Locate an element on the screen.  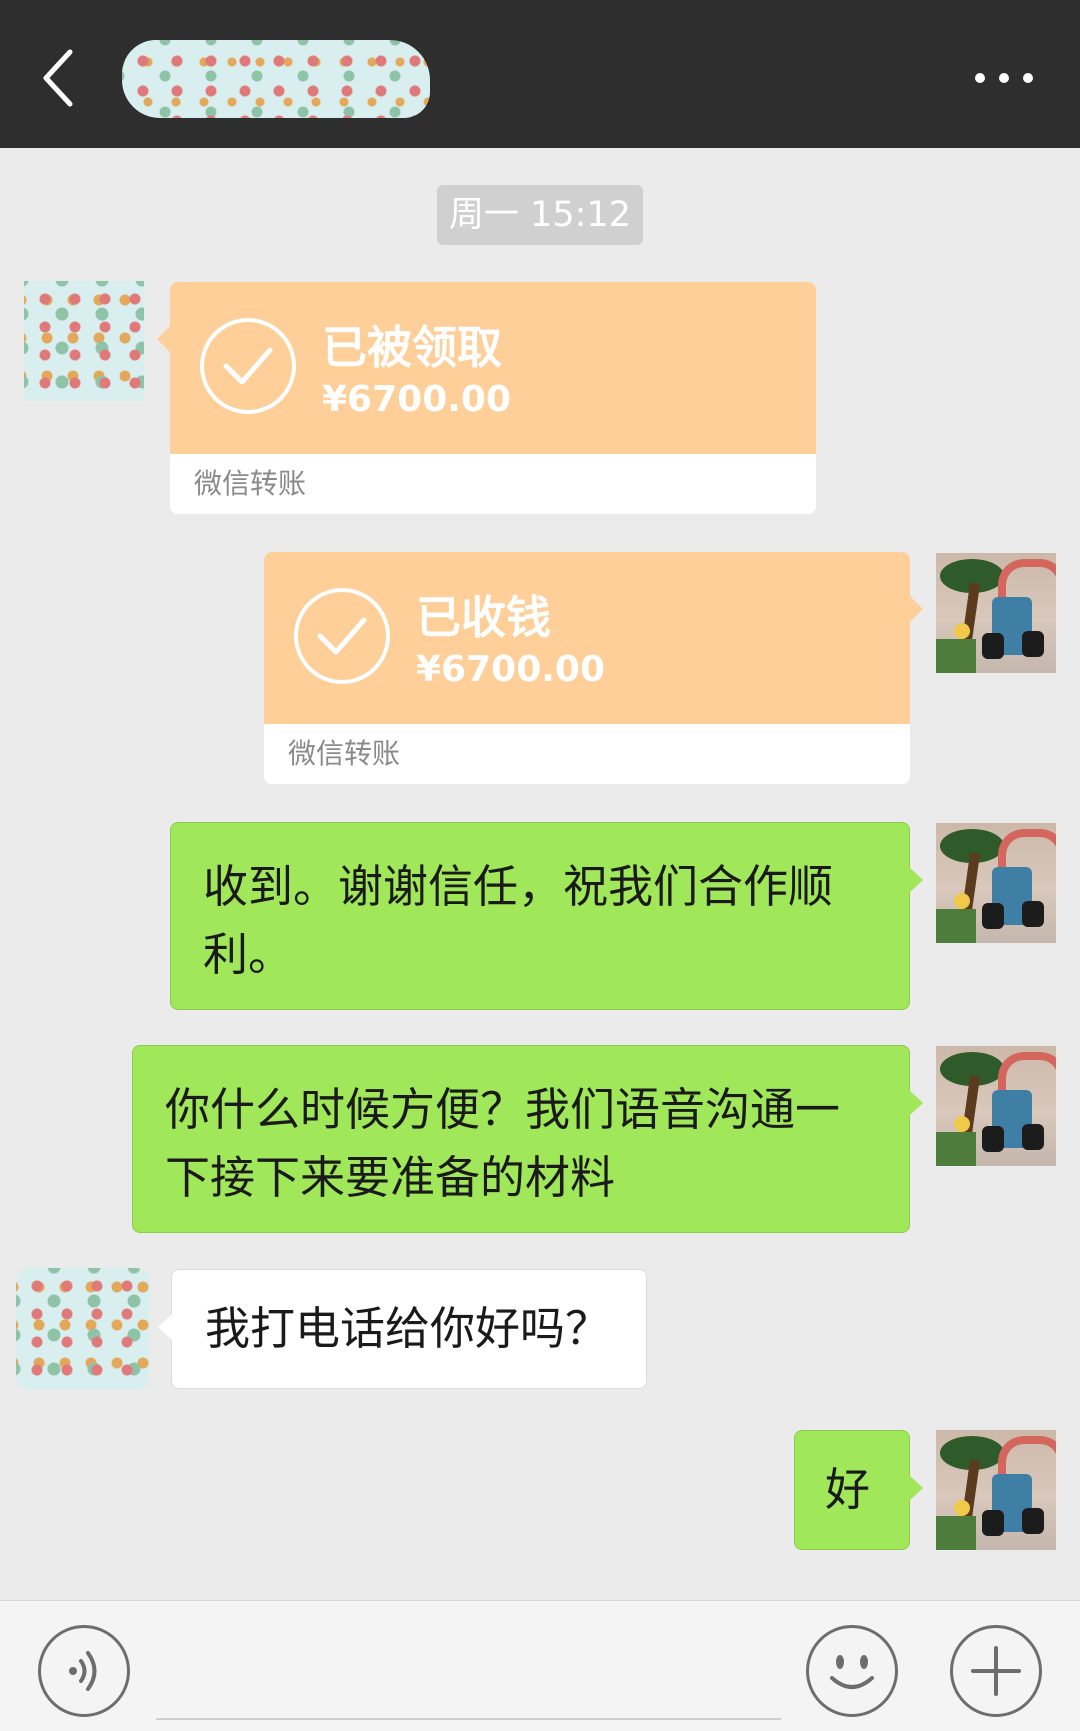
top-bar is located at coordinates (540, 74).